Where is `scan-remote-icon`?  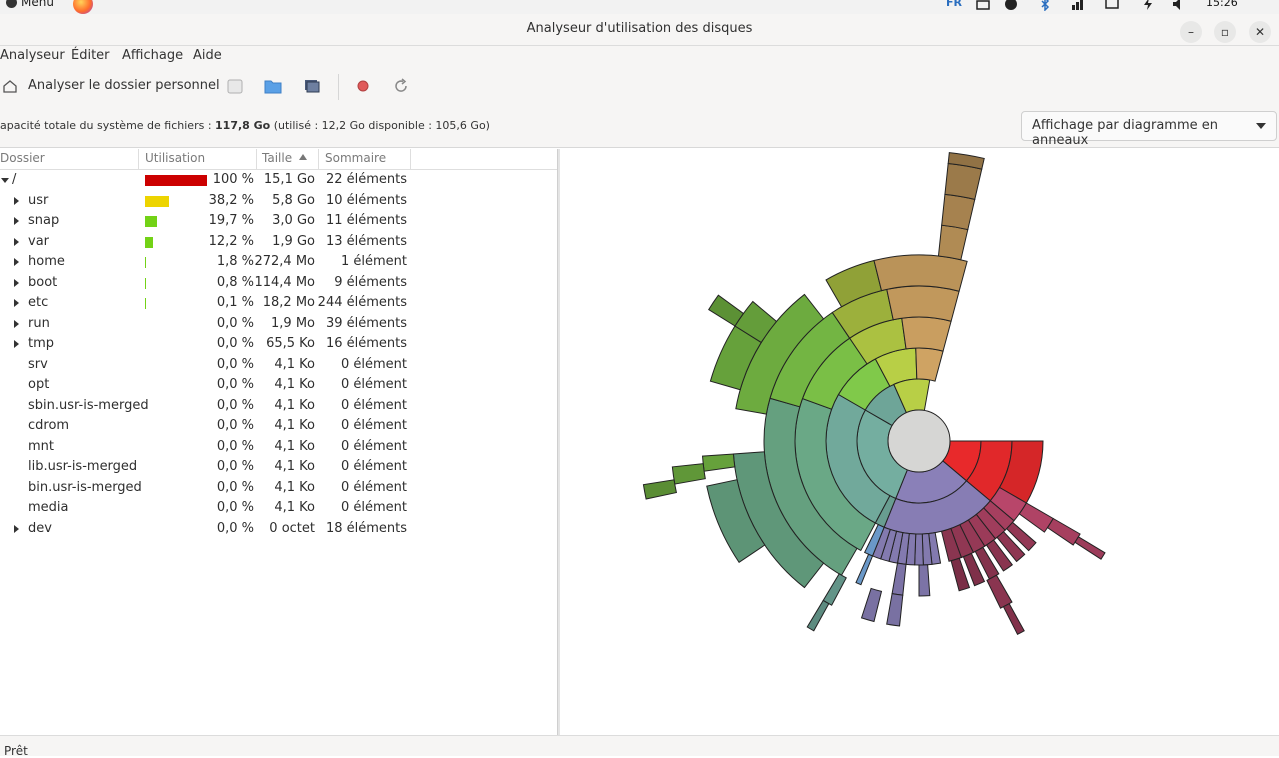 scan-remote-icon is located at coordinates (312, 86).